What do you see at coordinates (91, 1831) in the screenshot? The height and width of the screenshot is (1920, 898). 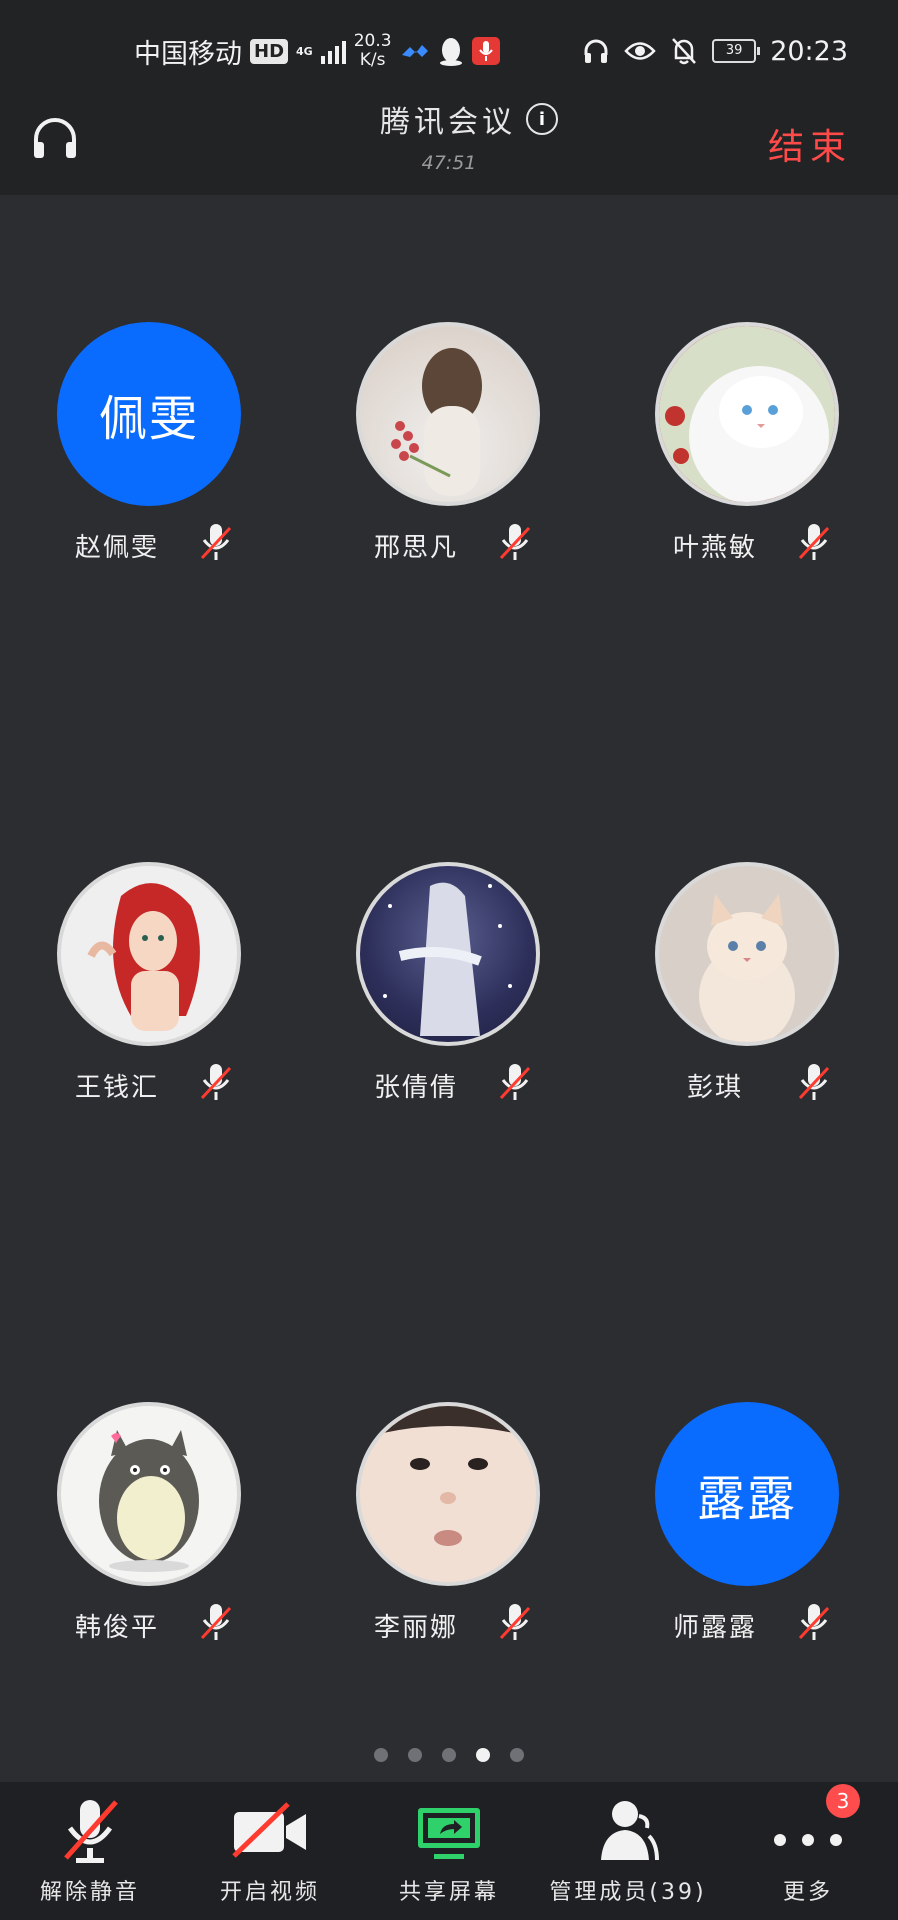 I see `mic-off-icon` at bounding box center [91, 1831].